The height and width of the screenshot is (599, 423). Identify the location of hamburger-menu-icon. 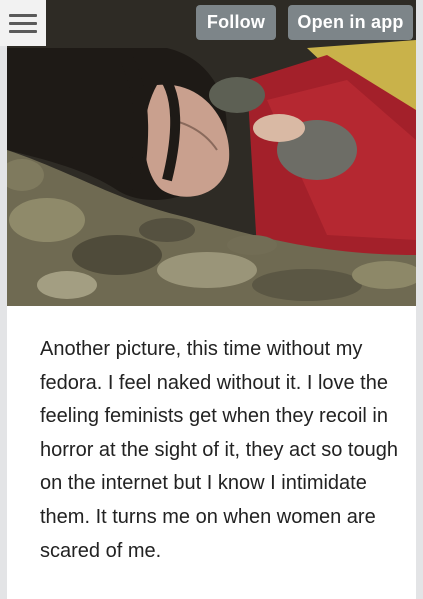
(23, 23).